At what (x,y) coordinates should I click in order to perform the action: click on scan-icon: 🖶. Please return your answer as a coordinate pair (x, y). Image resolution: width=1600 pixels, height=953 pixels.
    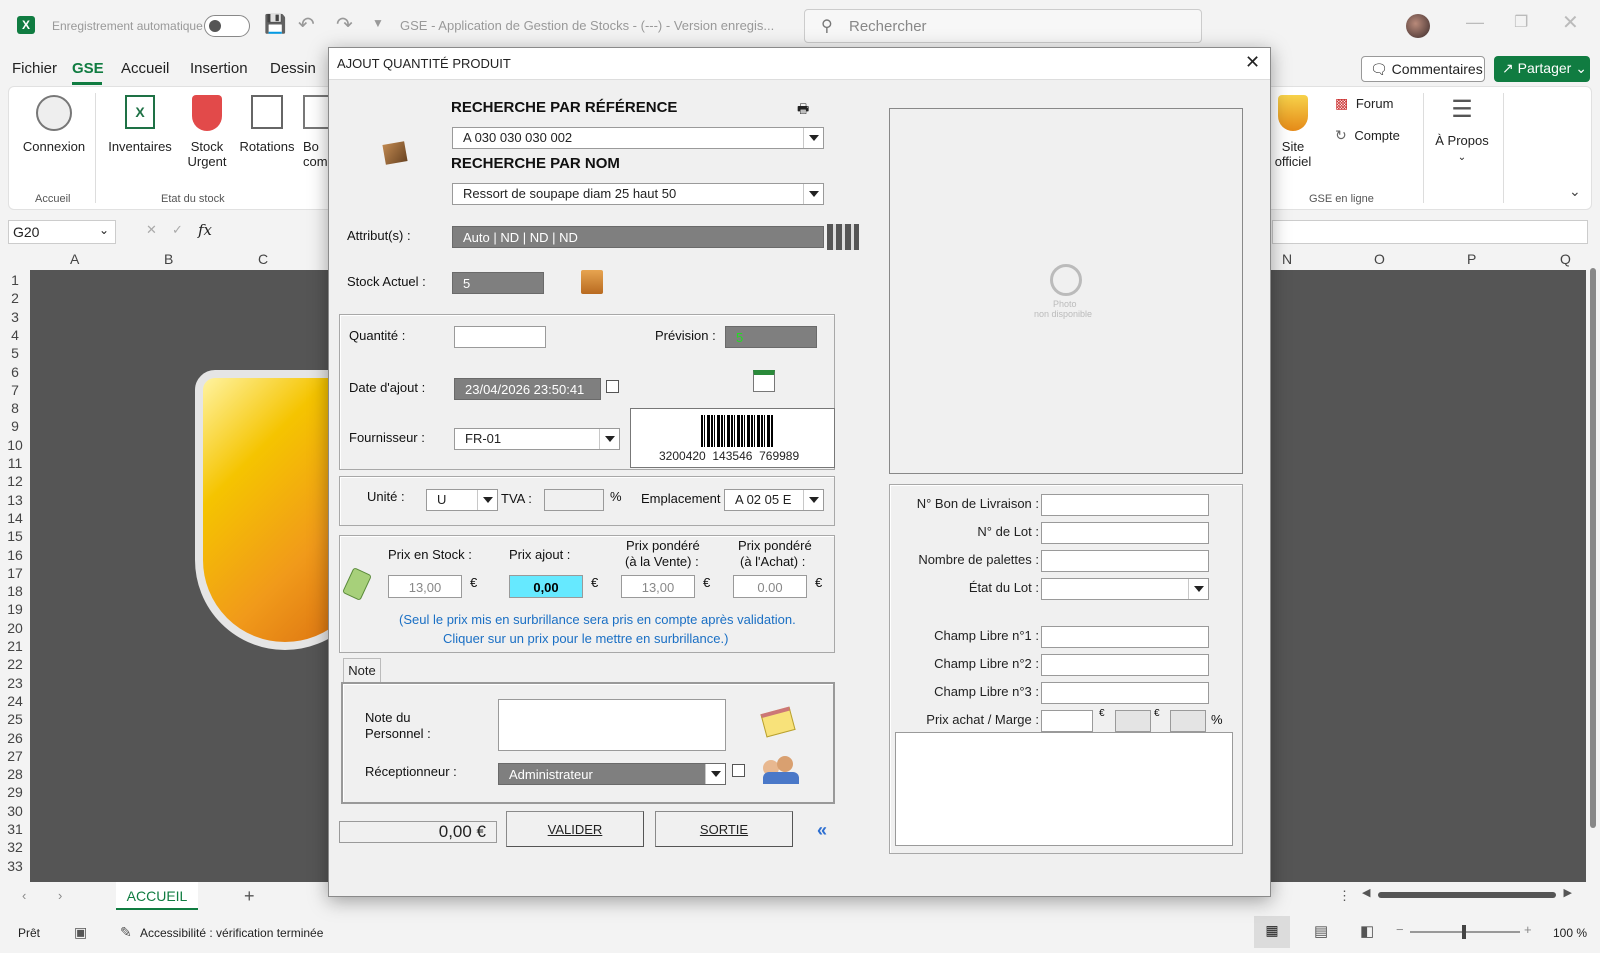
    Looking at the image, I should click on (803, 111).